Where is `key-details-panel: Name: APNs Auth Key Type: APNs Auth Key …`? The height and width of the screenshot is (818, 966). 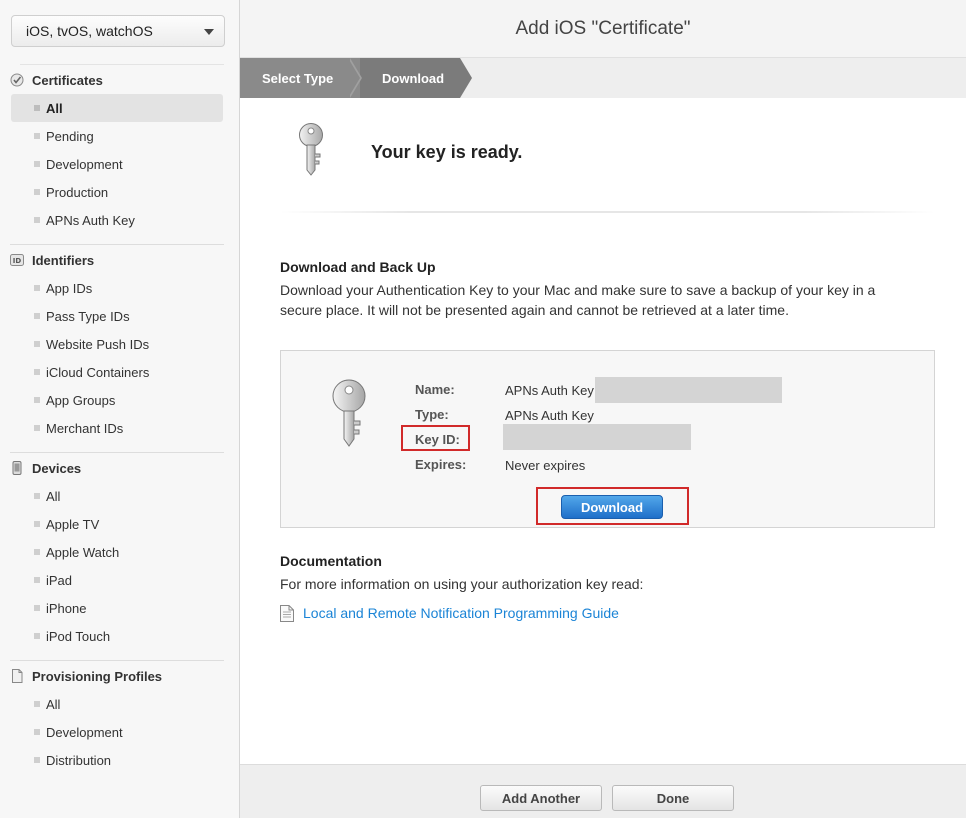
key-details-panel: Name: APNs Auth Key Type: APNs Auth Key … is located at coordinates (607, 439).